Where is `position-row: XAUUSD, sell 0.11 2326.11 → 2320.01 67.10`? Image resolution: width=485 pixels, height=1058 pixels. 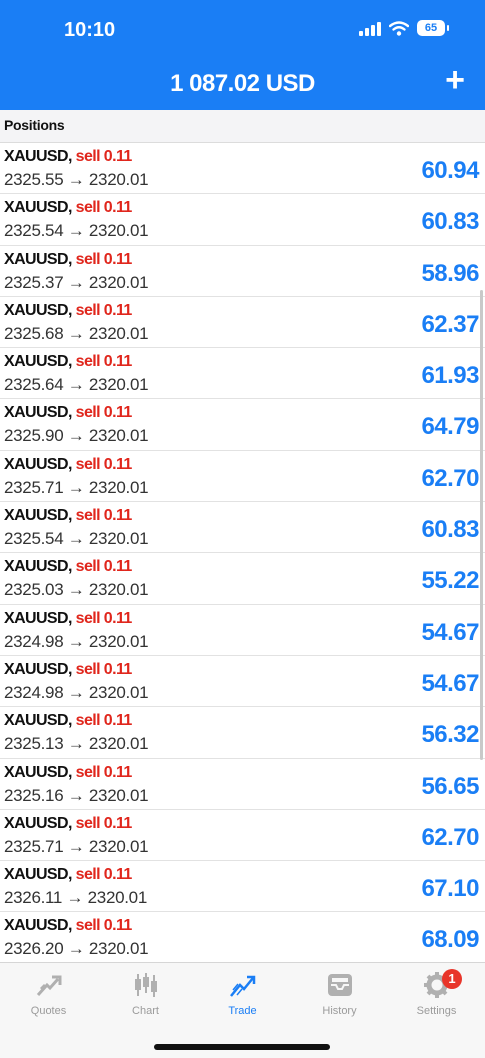
position-row: XAUUSD, sell 0.11 2326.11 → 2320.01 67.10 is located at coordinates (242, 887).